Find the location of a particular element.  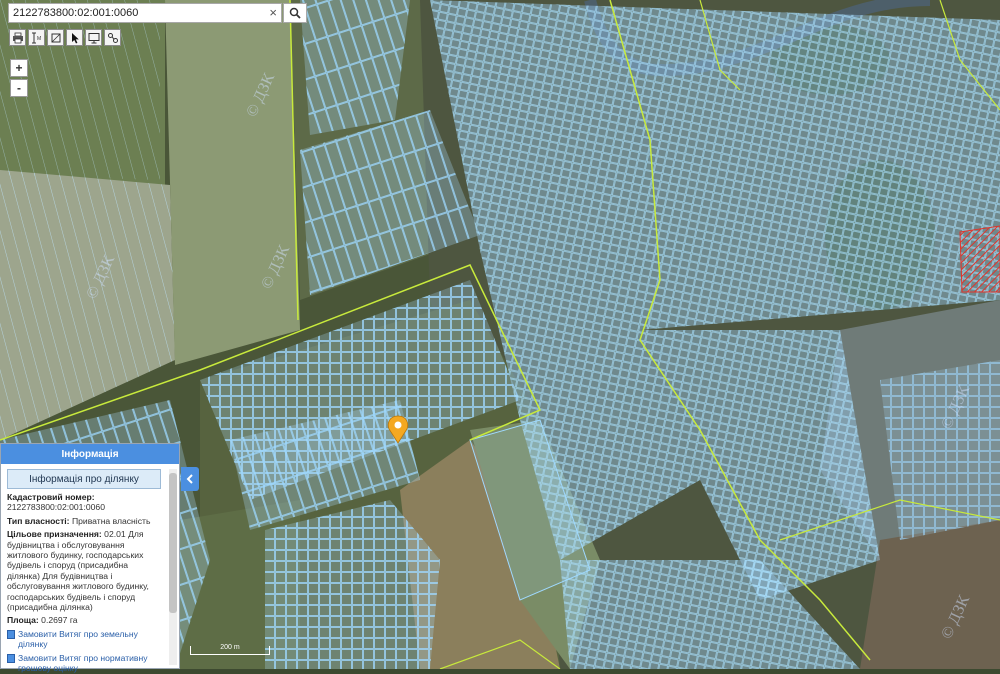

print-button is located at coordinates (17, 37).